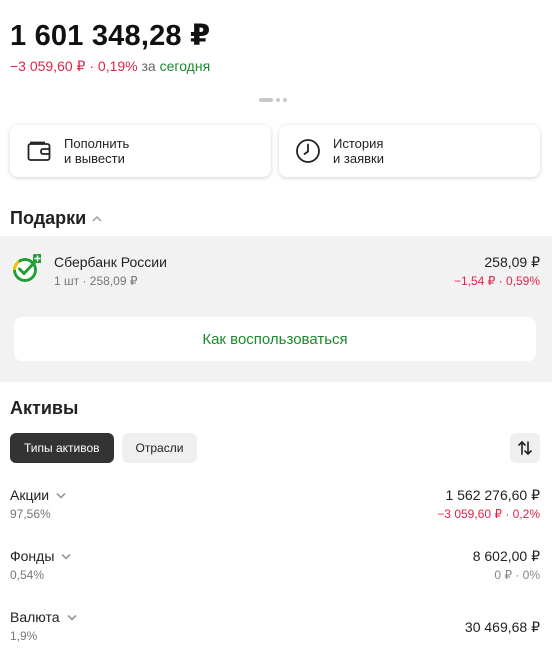 The height and width of the screenshot is (663, 552). I want to click on asset-row-currency: Валюта 1,9% 30 469,68 ₽, so click(276, 634).